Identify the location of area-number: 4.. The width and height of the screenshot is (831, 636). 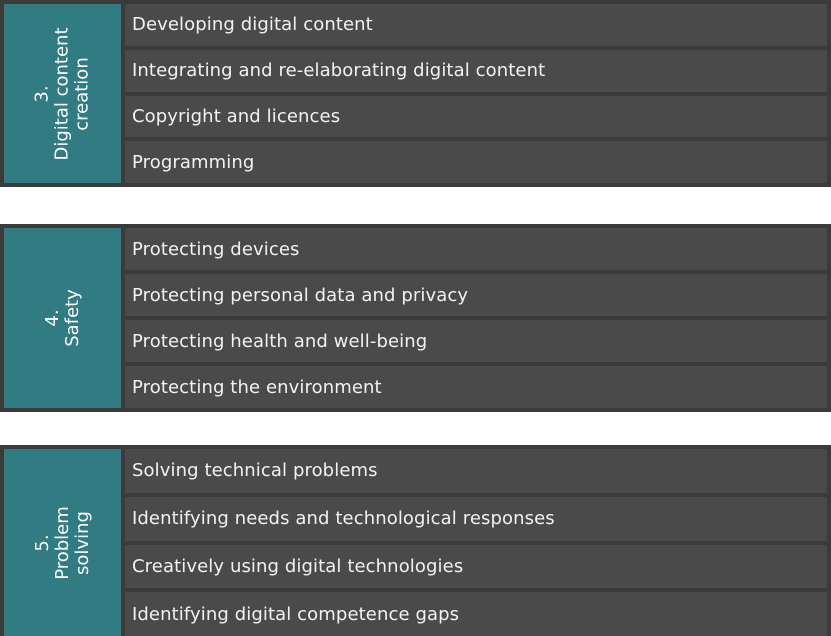
(52, 318).